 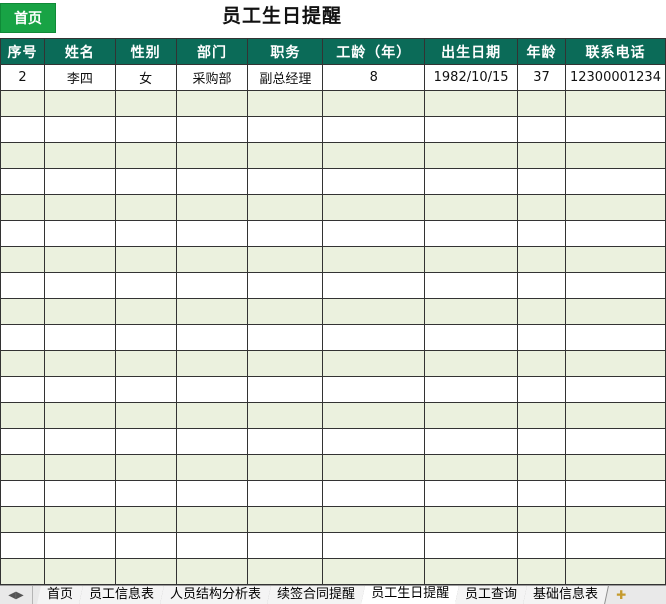 What do you see at coordinates (541, 51) in the screenshot?
I see `col-header-age: 年龄` at bounding box center [541, 51].